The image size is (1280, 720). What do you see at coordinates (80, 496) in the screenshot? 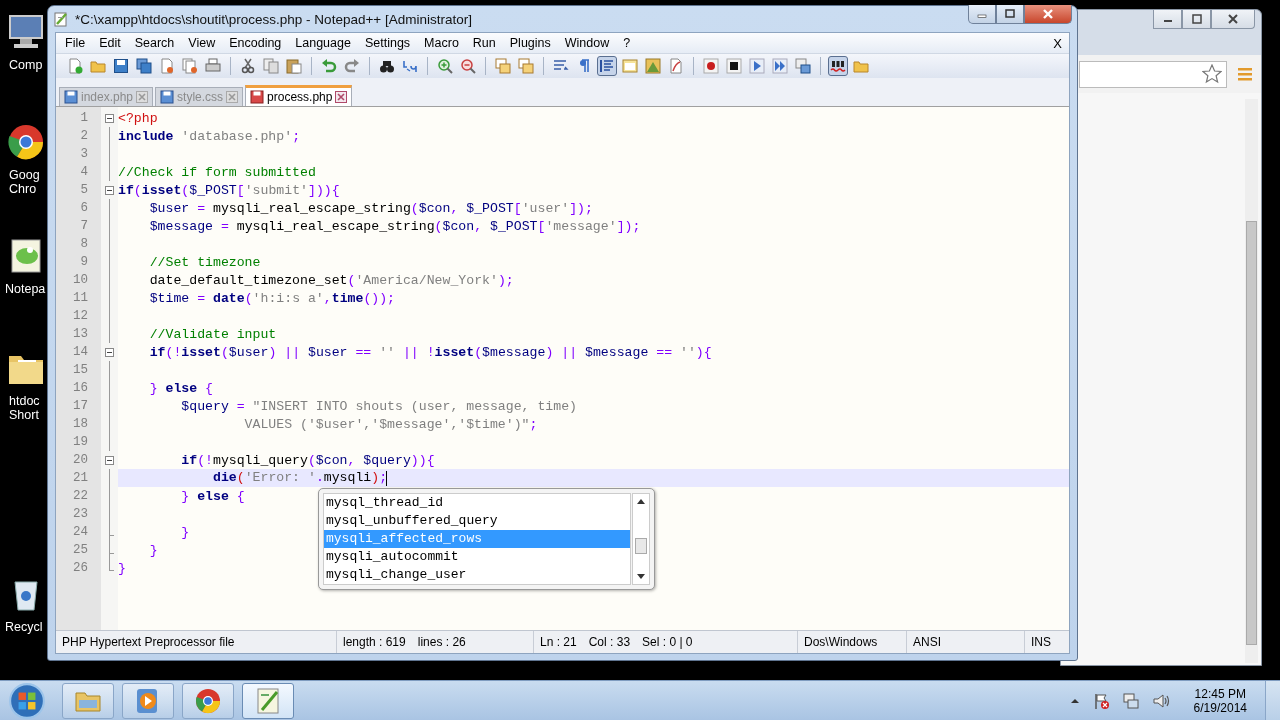
I see `line-number: 22` at bounding box center [80, 496].